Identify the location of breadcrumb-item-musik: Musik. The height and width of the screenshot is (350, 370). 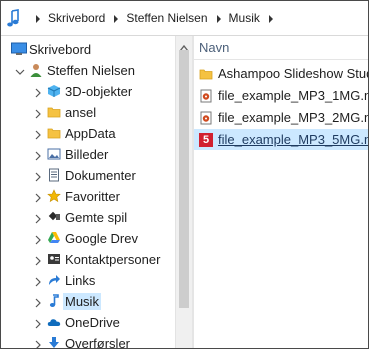
(244, 18).